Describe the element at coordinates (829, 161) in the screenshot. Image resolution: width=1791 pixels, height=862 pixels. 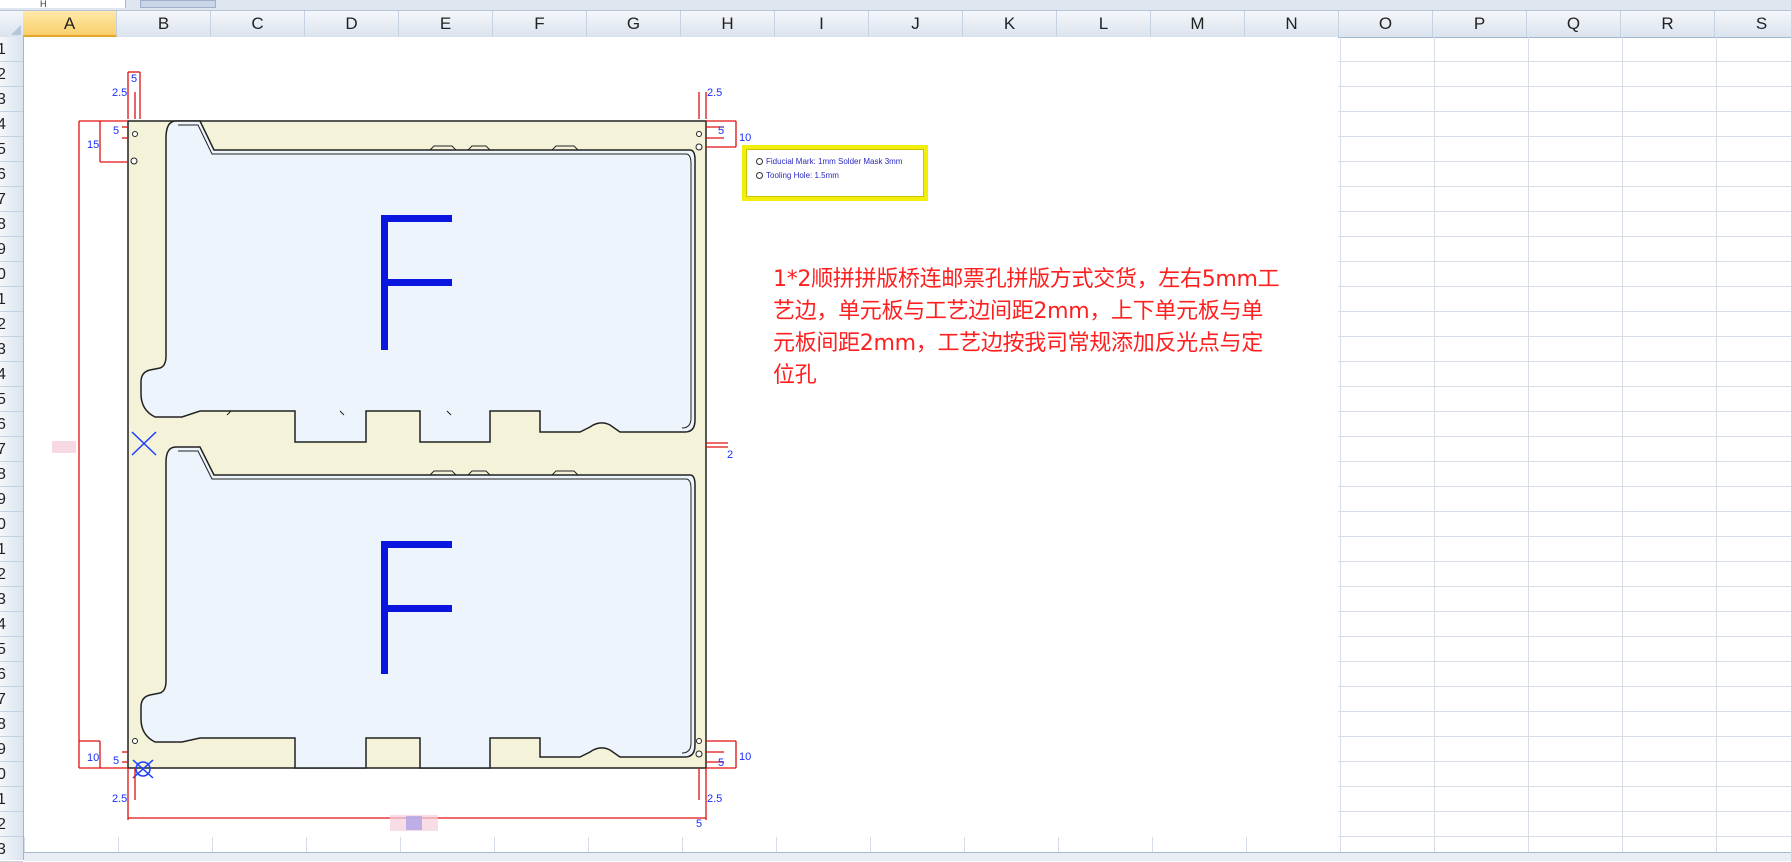
I see `legend-row: Fiducial Mark: 1mm Solder Mask 3mm` at that location.